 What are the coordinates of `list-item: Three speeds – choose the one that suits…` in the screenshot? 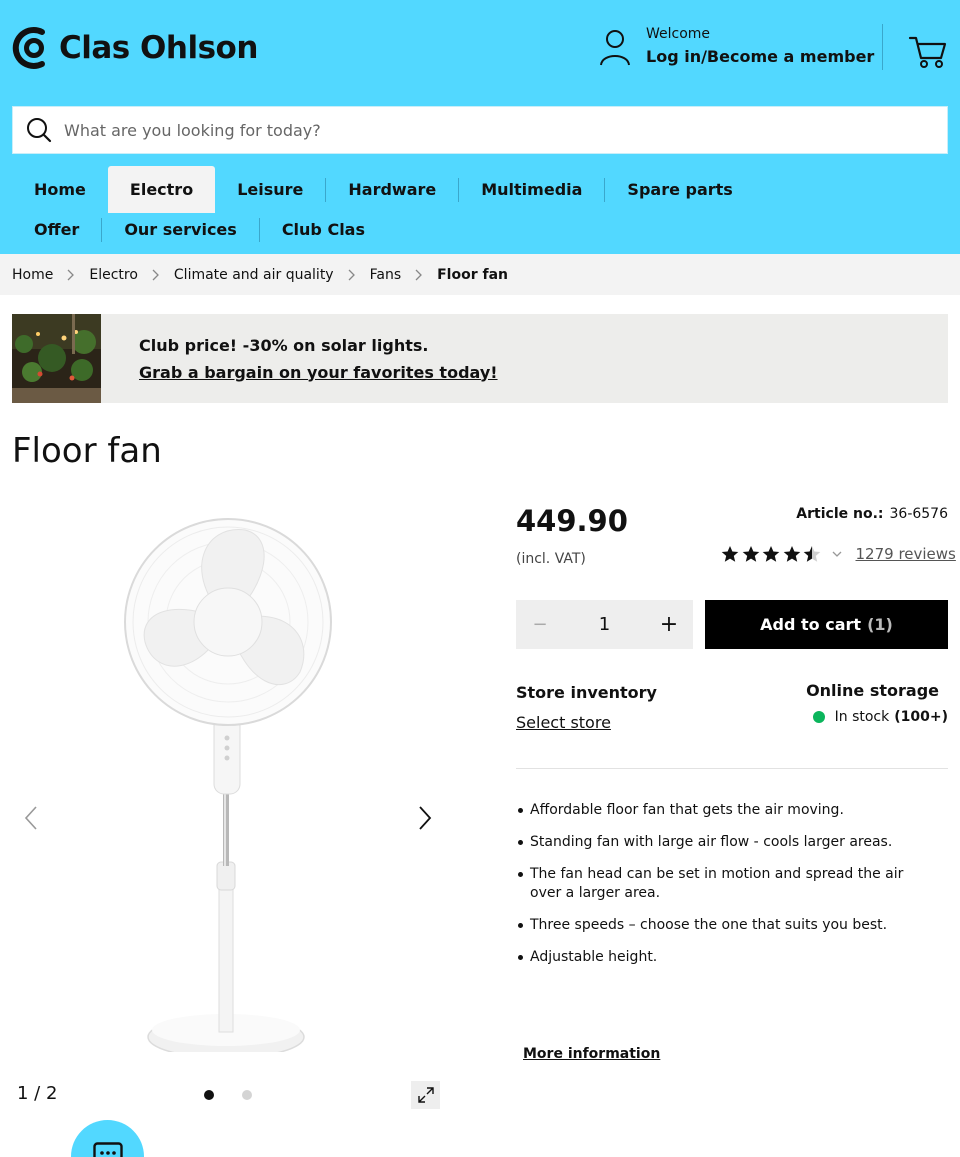 It's located at (726, 925).